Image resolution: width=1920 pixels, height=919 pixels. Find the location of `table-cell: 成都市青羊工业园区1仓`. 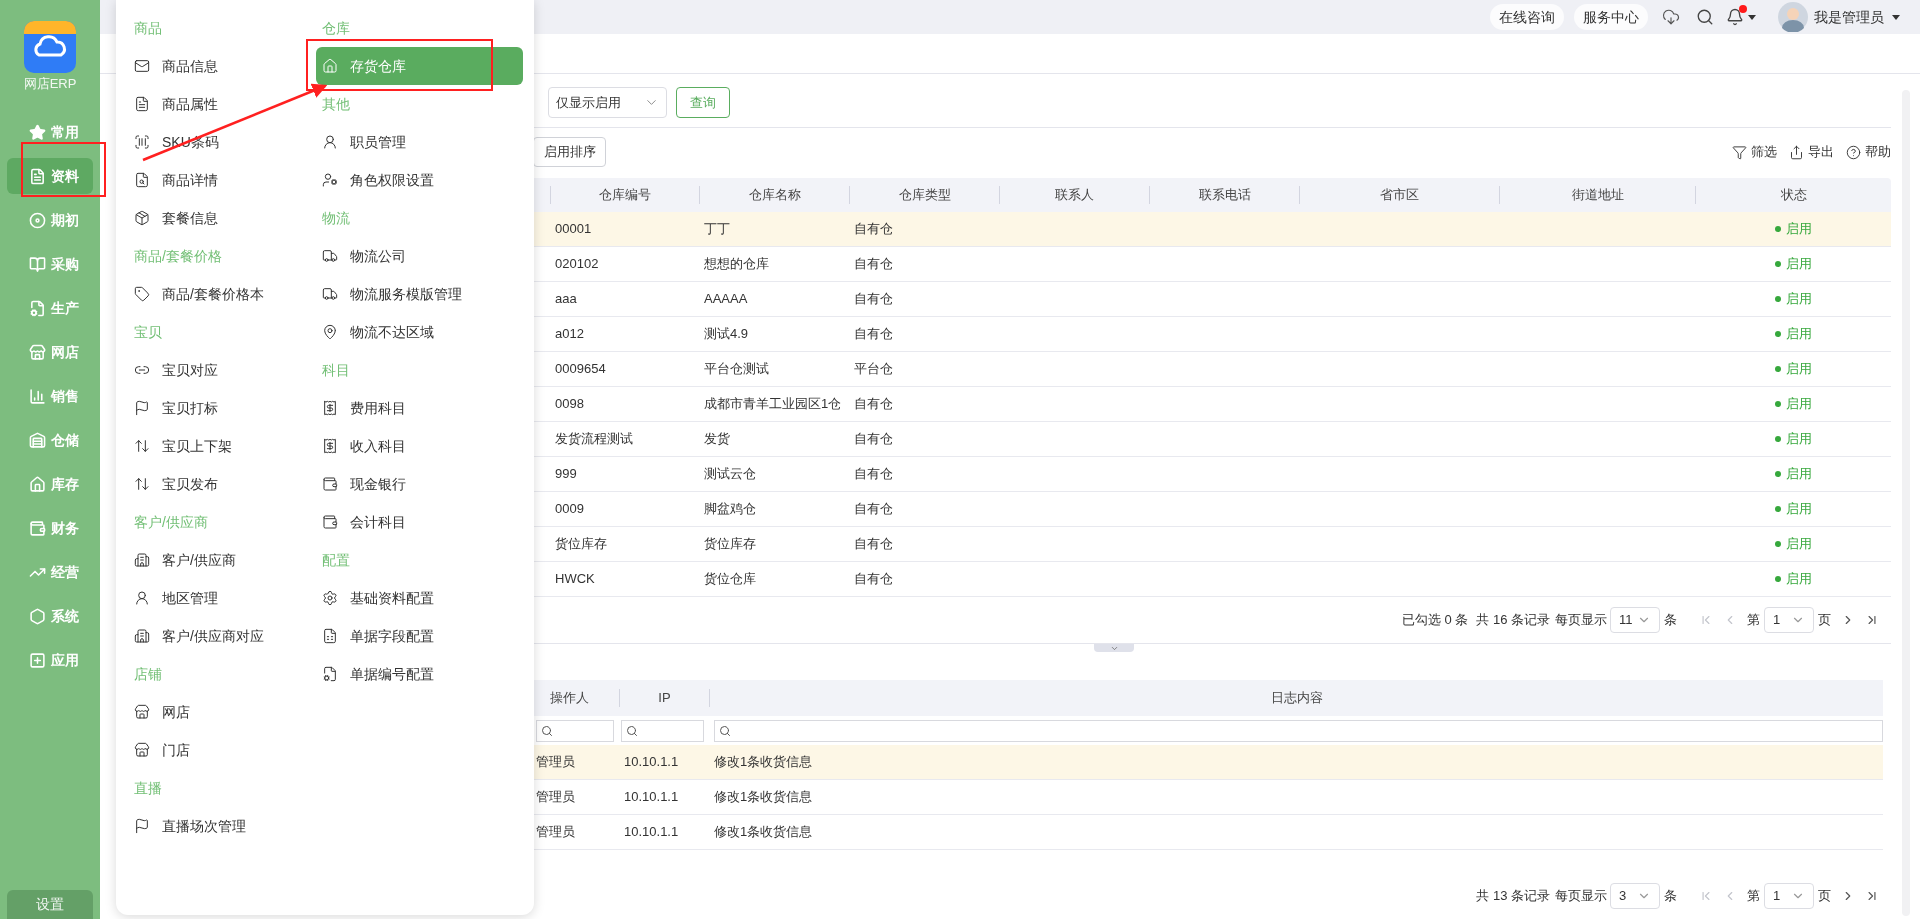

table-cell: 成都市青羊工业园区1仓 is located at coordinates (773, 404).